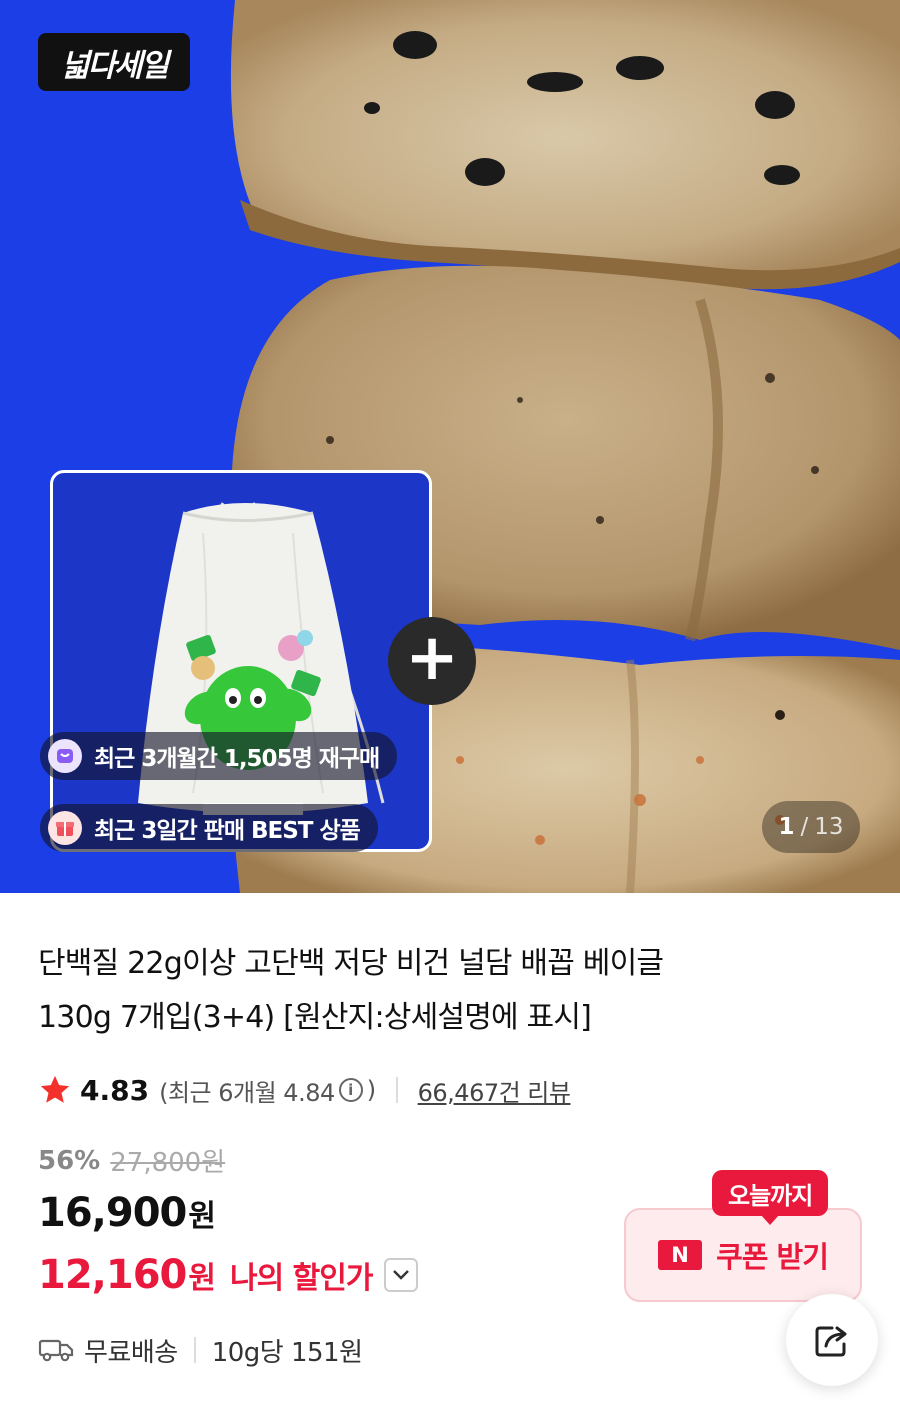 This screenshot has height=1406, width=900. What do you see at coordinates (494, 1090) in the screenshot?
I see `review-count-link: 66,467건 리뷰` at bounding box center [494, 1090].